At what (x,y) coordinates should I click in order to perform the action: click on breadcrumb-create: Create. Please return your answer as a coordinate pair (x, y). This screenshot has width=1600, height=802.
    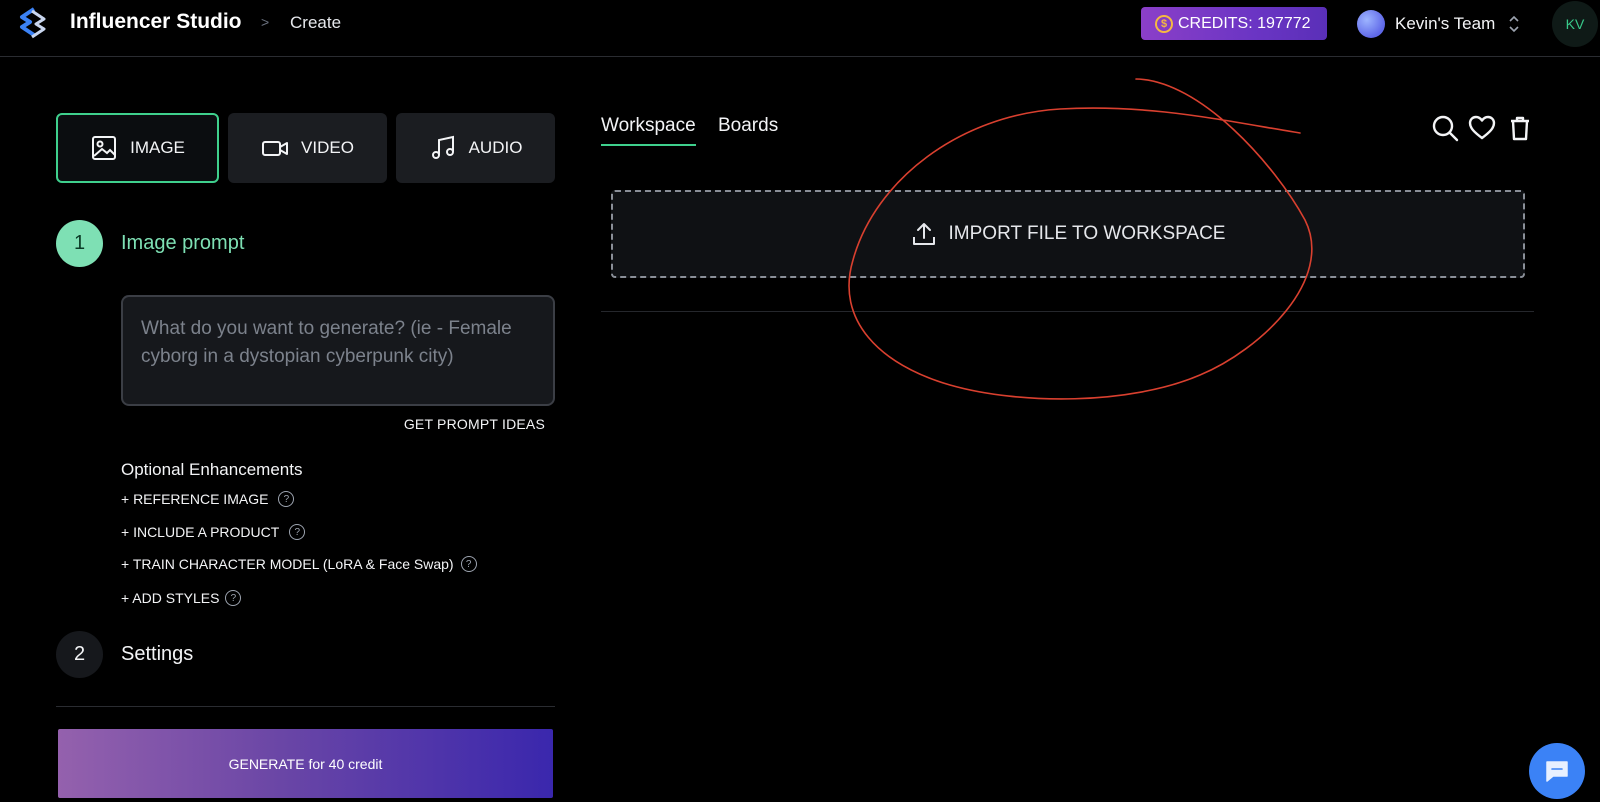
    Looking at the image, I should click on (315, 23).